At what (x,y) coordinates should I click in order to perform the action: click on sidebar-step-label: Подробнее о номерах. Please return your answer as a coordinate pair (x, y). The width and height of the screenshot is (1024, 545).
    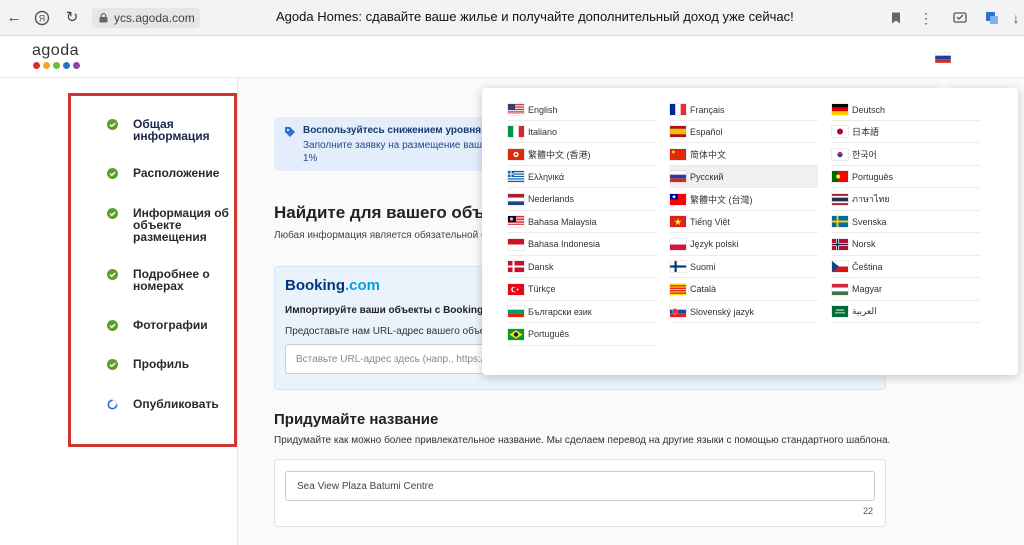
    Looking at the image, I should click on (171, 280).